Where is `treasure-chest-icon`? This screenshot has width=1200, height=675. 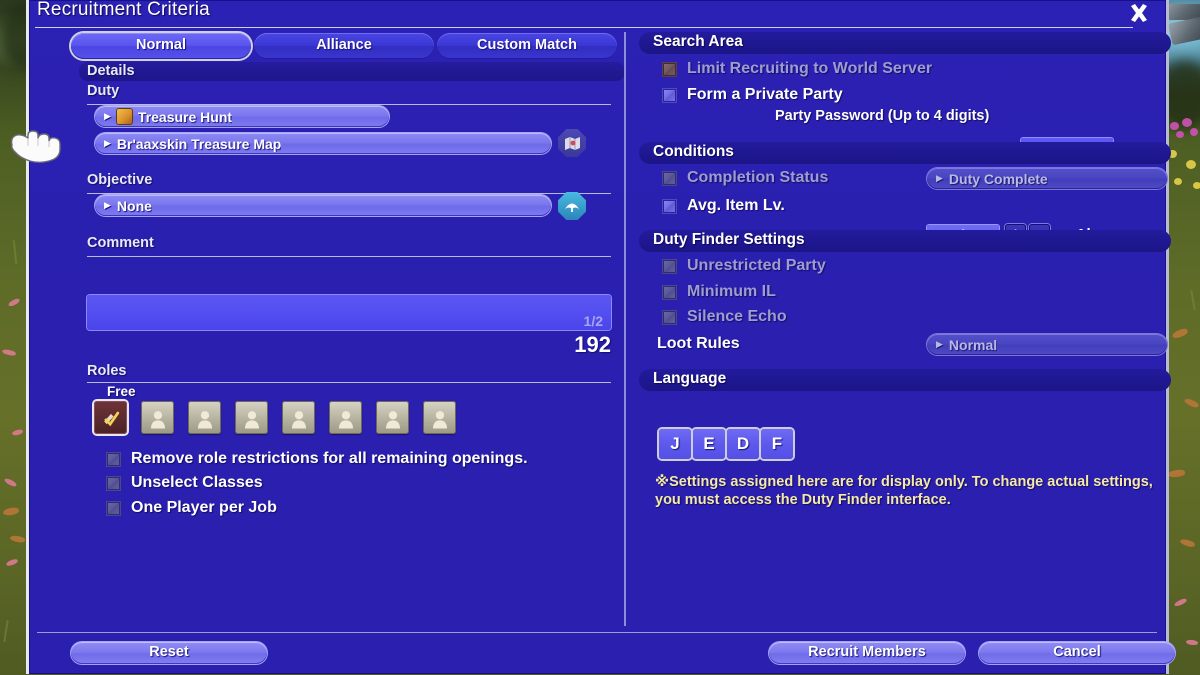 treasure-chest-icon is located at coordinates (124, 116).